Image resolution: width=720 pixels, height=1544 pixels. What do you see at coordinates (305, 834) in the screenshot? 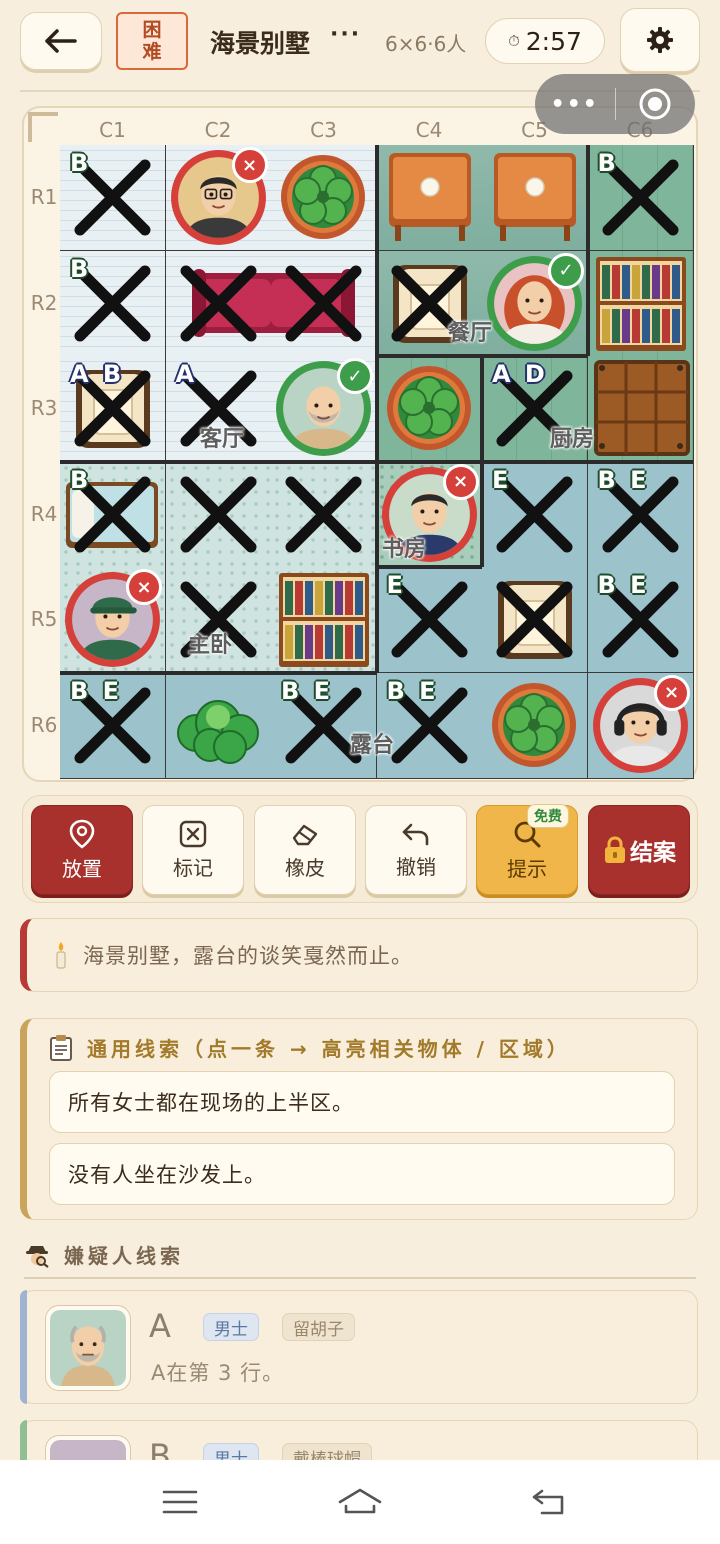
I see `eraser-icon` at bounding box center [305, 834].